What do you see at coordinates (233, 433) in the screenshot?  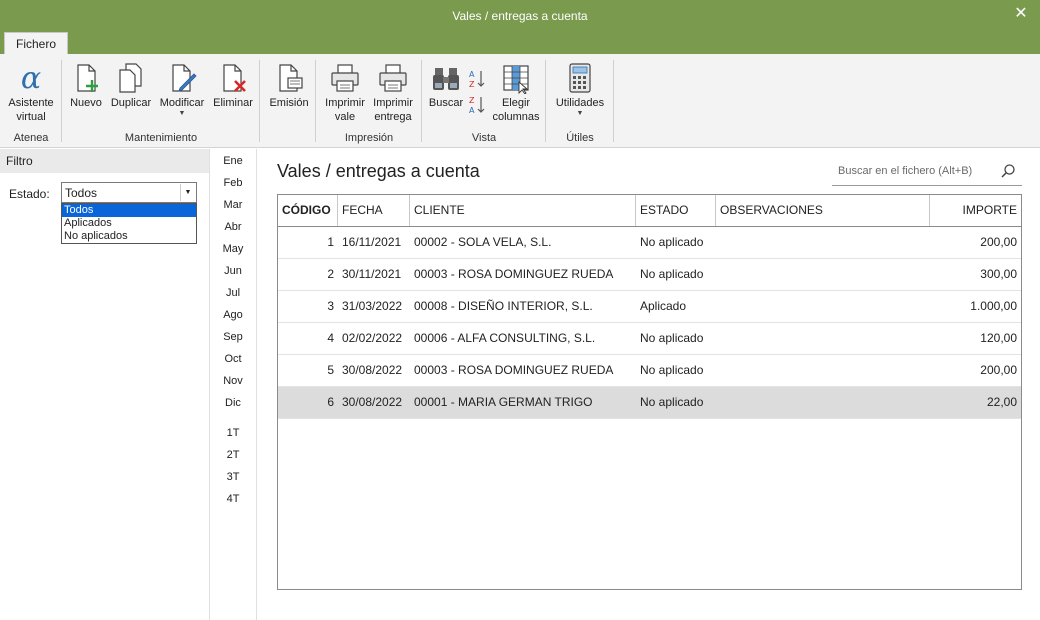 I see `quarter-item: 1T` at bounding box center [233, 433].